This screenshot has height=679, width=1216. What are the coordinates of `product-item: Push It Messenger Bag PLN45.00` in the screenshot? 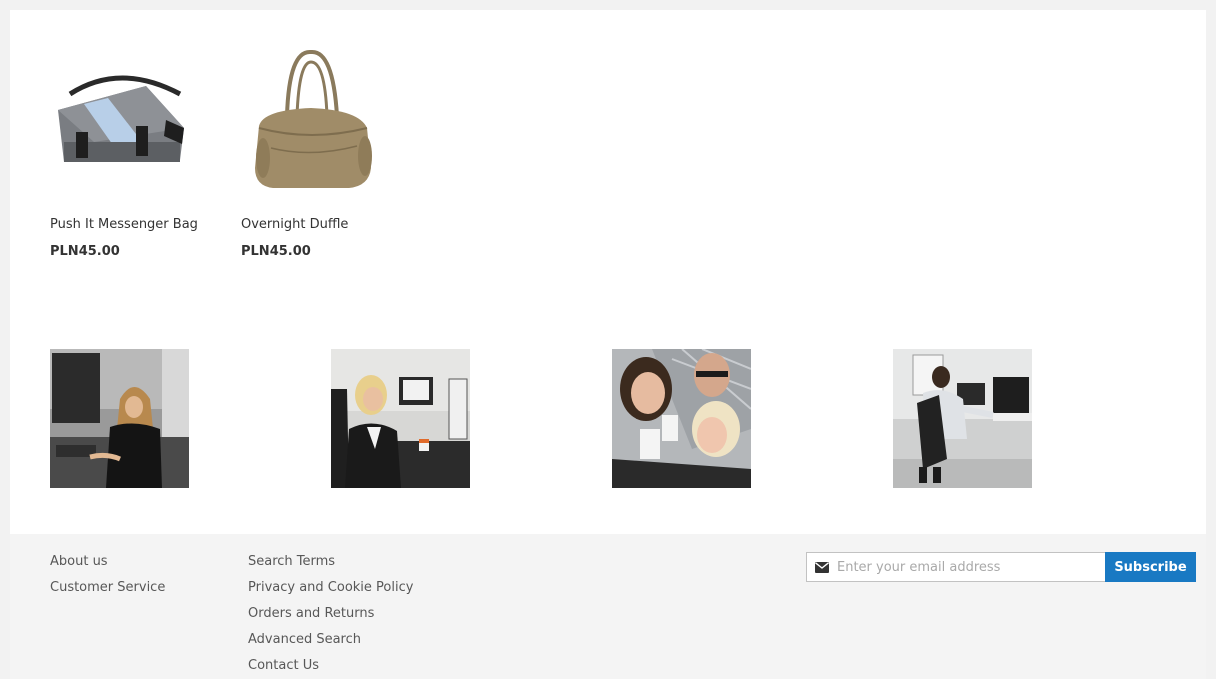 It's located at (125, 145).